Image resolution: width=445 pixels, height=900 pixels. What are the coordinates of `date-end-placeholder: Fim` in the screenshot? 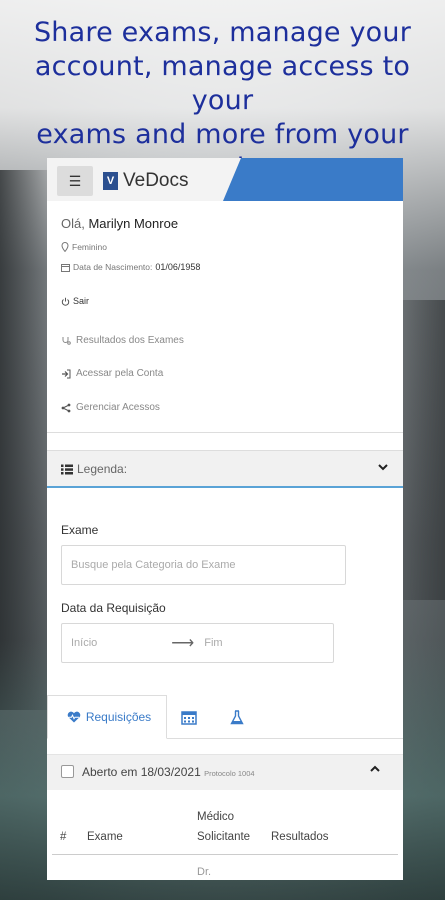 It's located at (213, 643).